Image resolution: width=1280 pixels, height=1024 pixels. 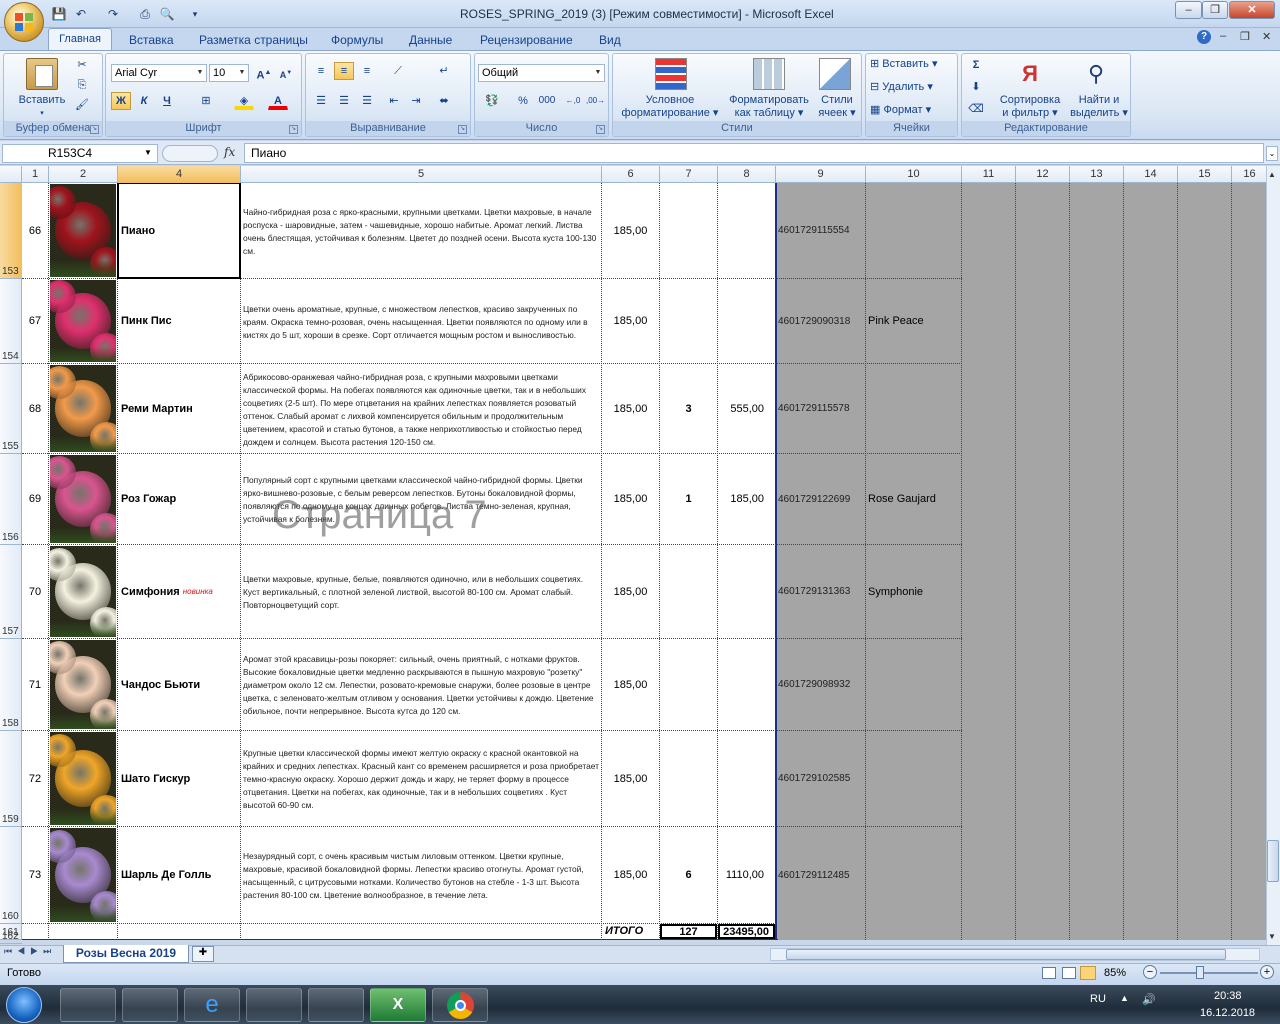 I want to click on select-all-button, so click(x=11, y=174).